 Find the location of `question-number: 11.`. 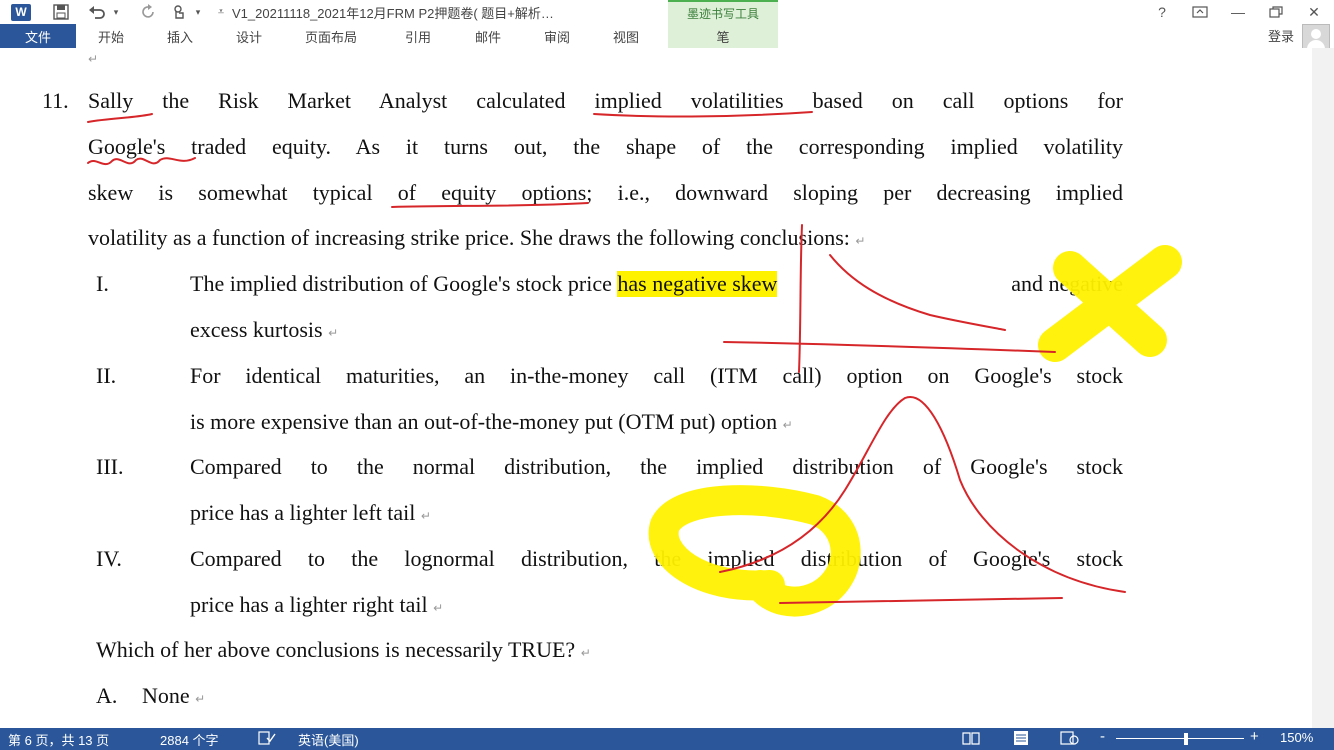

question-number: 11. is located at coordinates (55, 100).